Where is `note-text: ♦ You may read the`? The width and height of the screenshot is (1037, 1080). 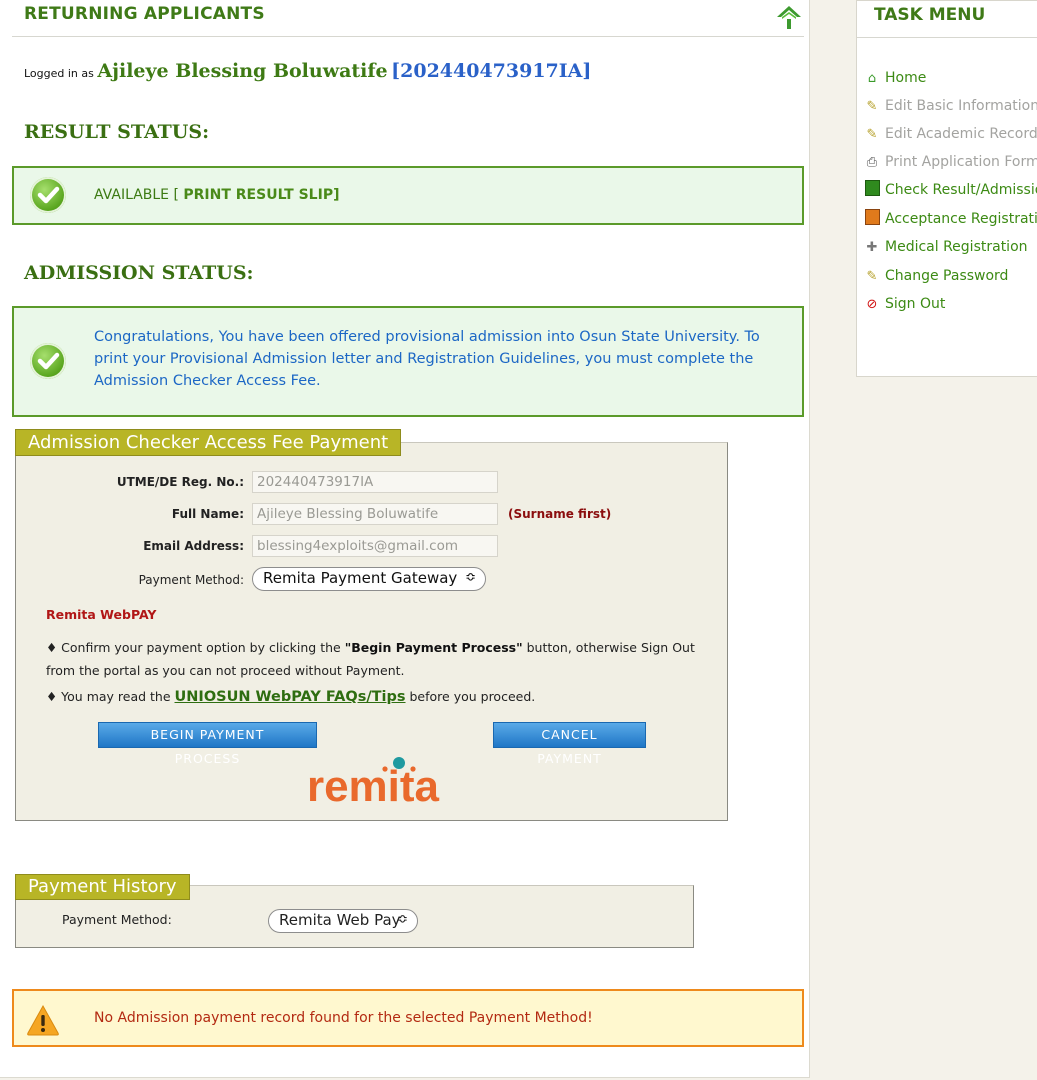
note-text: ♦ You may read the is located at coordinates (110, 696).